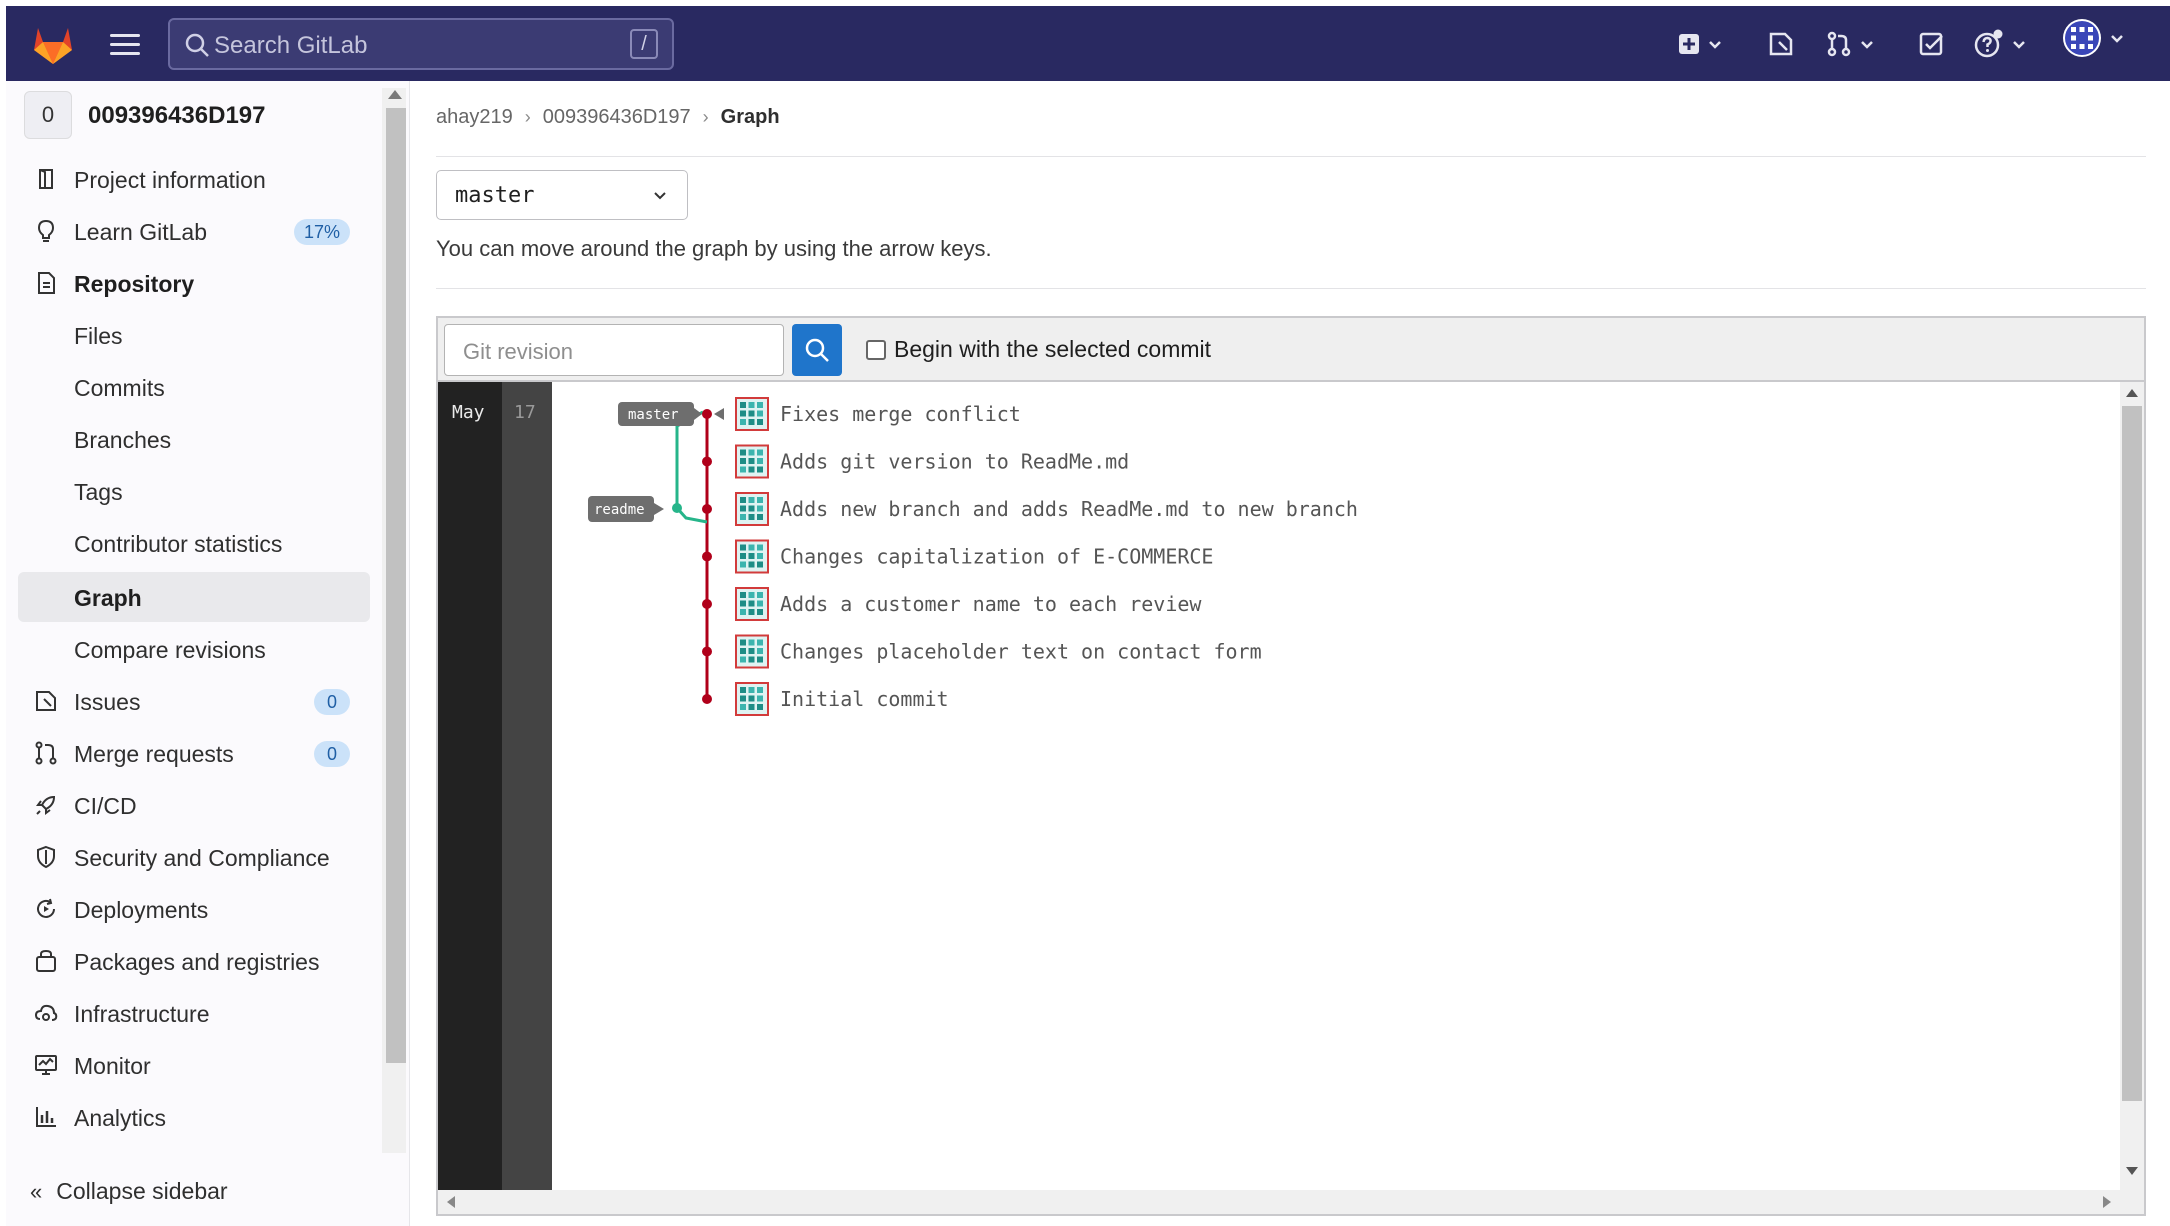 This screenshot has width=2170, height=1226. I want to click on sidebar-item-files: Files, so click(194, 335).